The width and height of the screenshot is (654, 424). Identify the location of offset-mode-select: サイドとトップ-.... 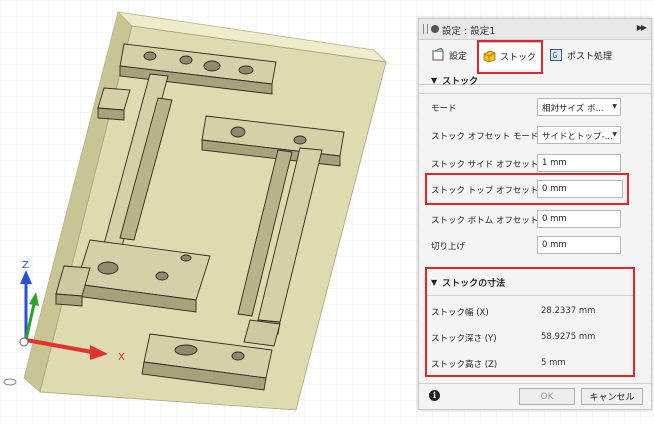
(579, 135).